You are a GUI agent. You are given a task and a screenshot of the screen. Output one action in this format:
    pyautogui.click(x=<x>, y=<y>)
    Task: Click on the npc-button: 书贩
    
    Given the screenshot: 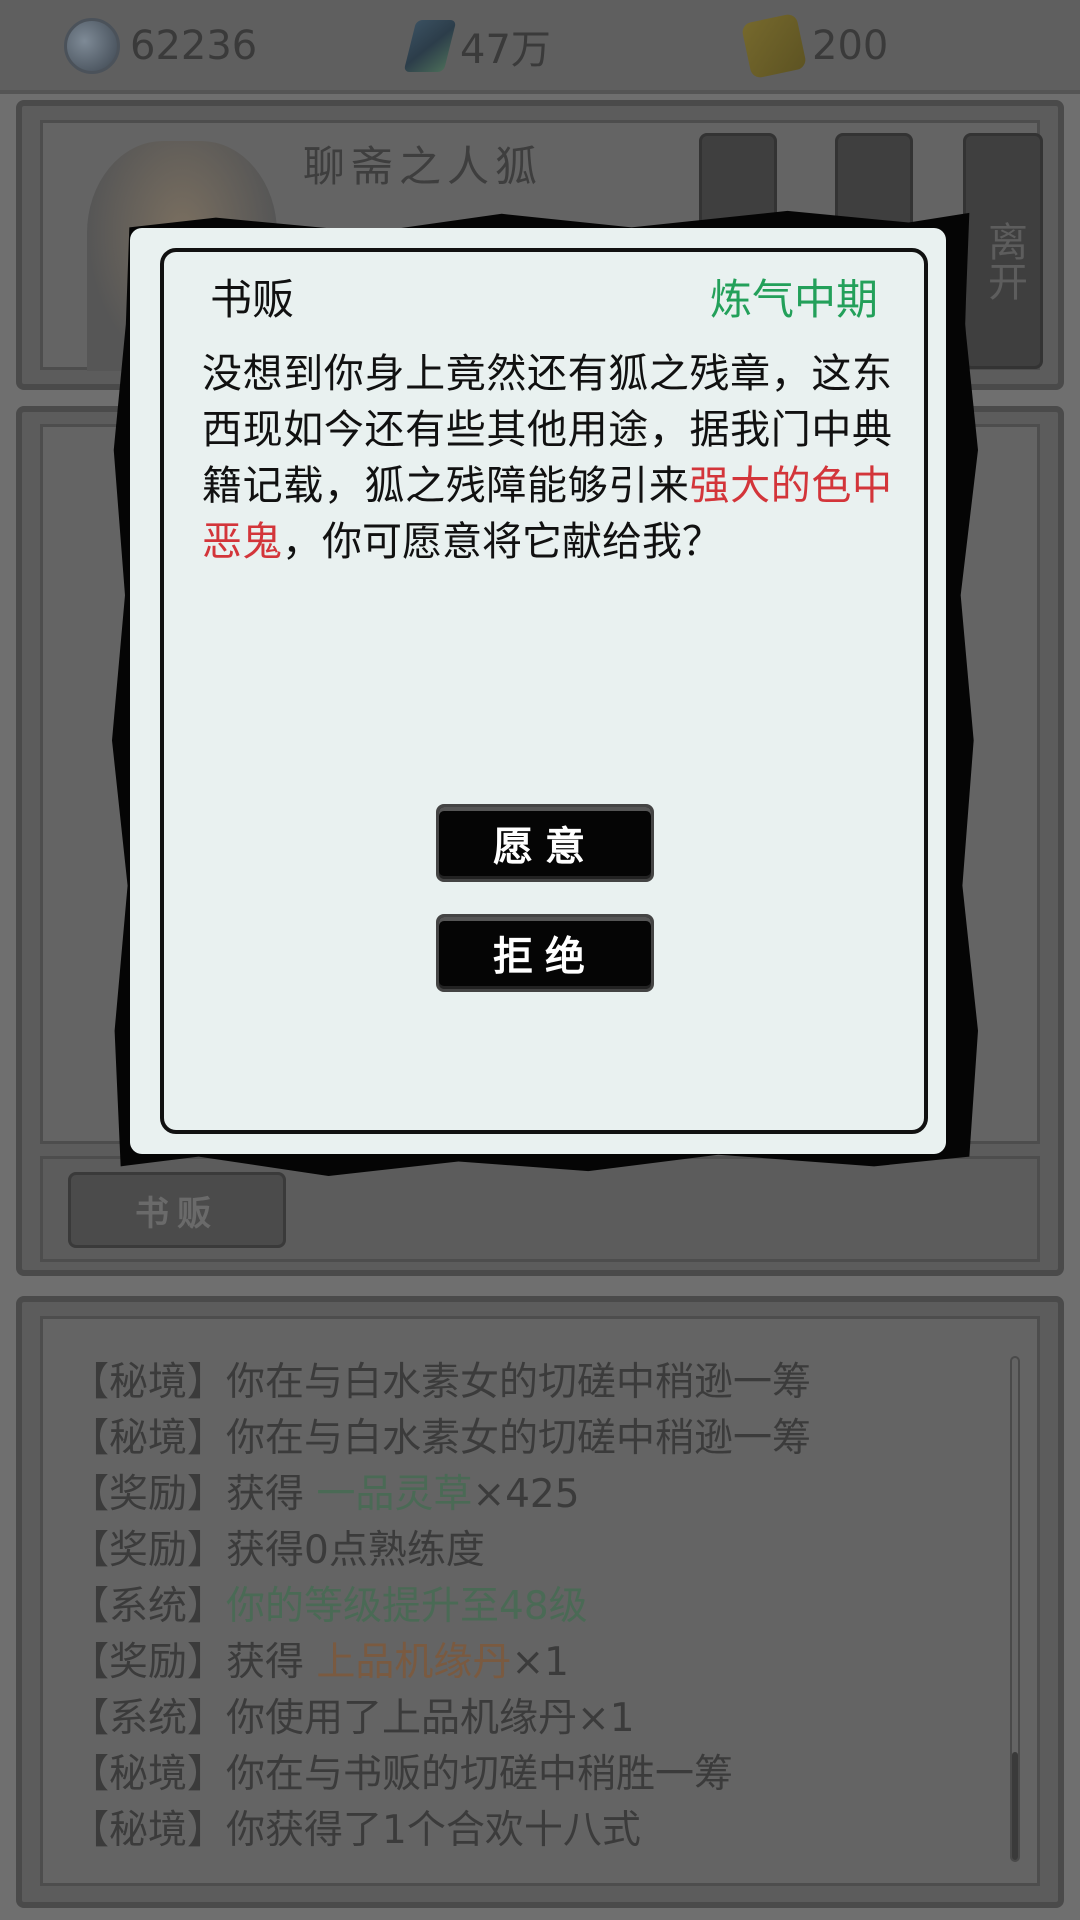 What is the action you would take?
    pyautogui.click(x=177, y=1210)
    